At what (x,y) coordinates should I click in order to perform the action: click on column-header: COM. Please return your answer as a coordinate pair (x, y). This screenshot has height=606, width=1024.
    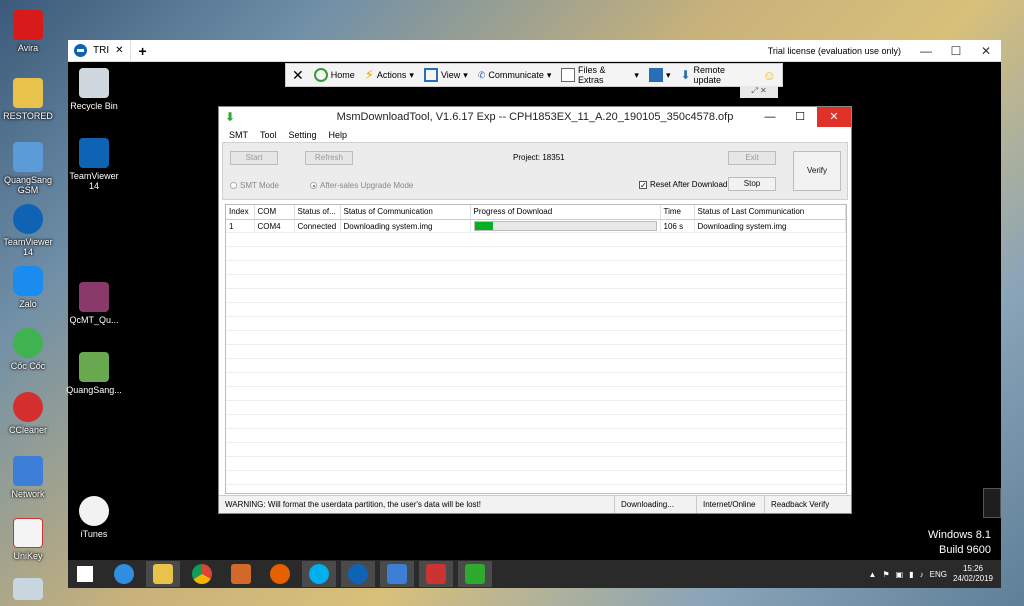
    Looking at the image, I should click on (274, 212).